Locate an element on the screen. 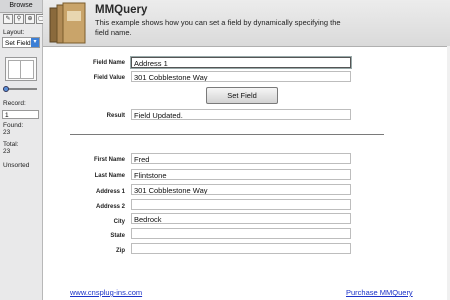  browse-tool-icon: ✎ is located at coordinates (8, 19).